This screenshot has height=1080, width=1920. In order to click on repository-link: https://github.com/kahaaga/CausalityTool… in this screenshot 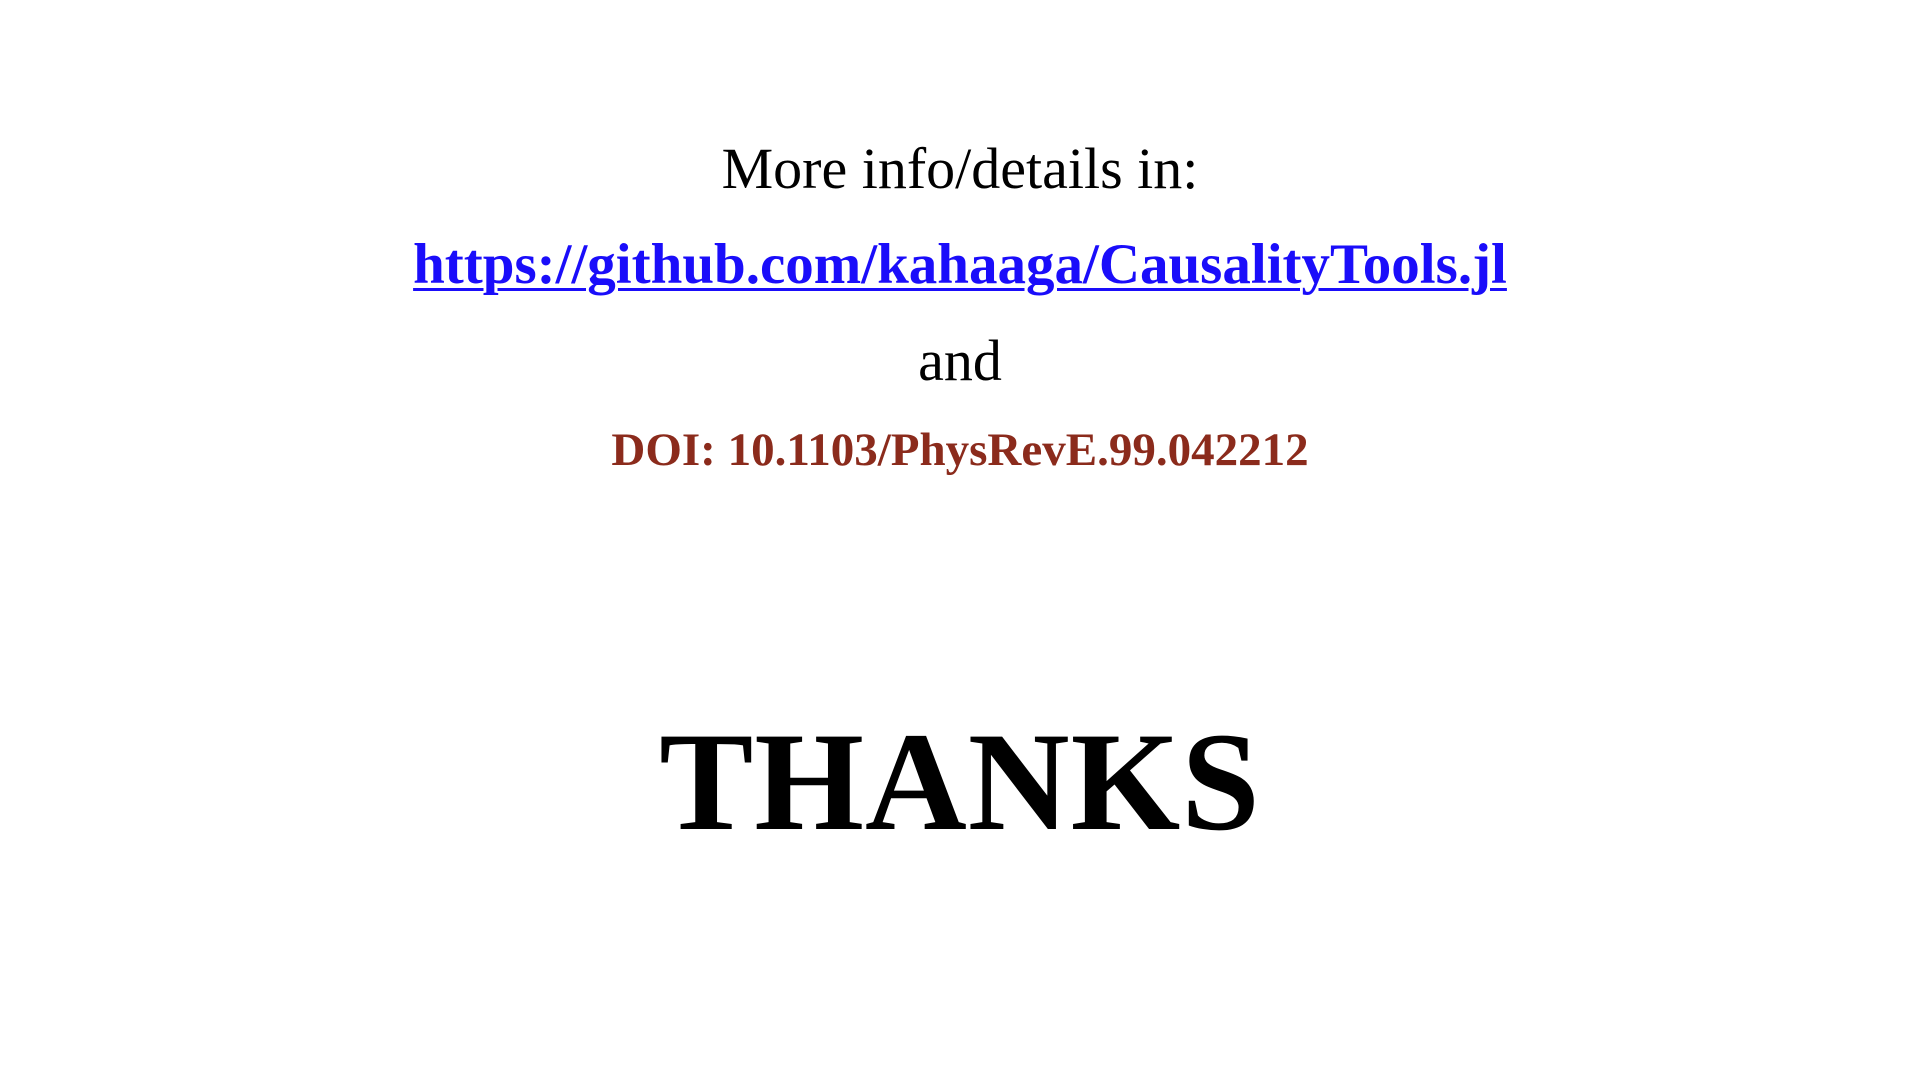, I will do `click(960, 264)`.